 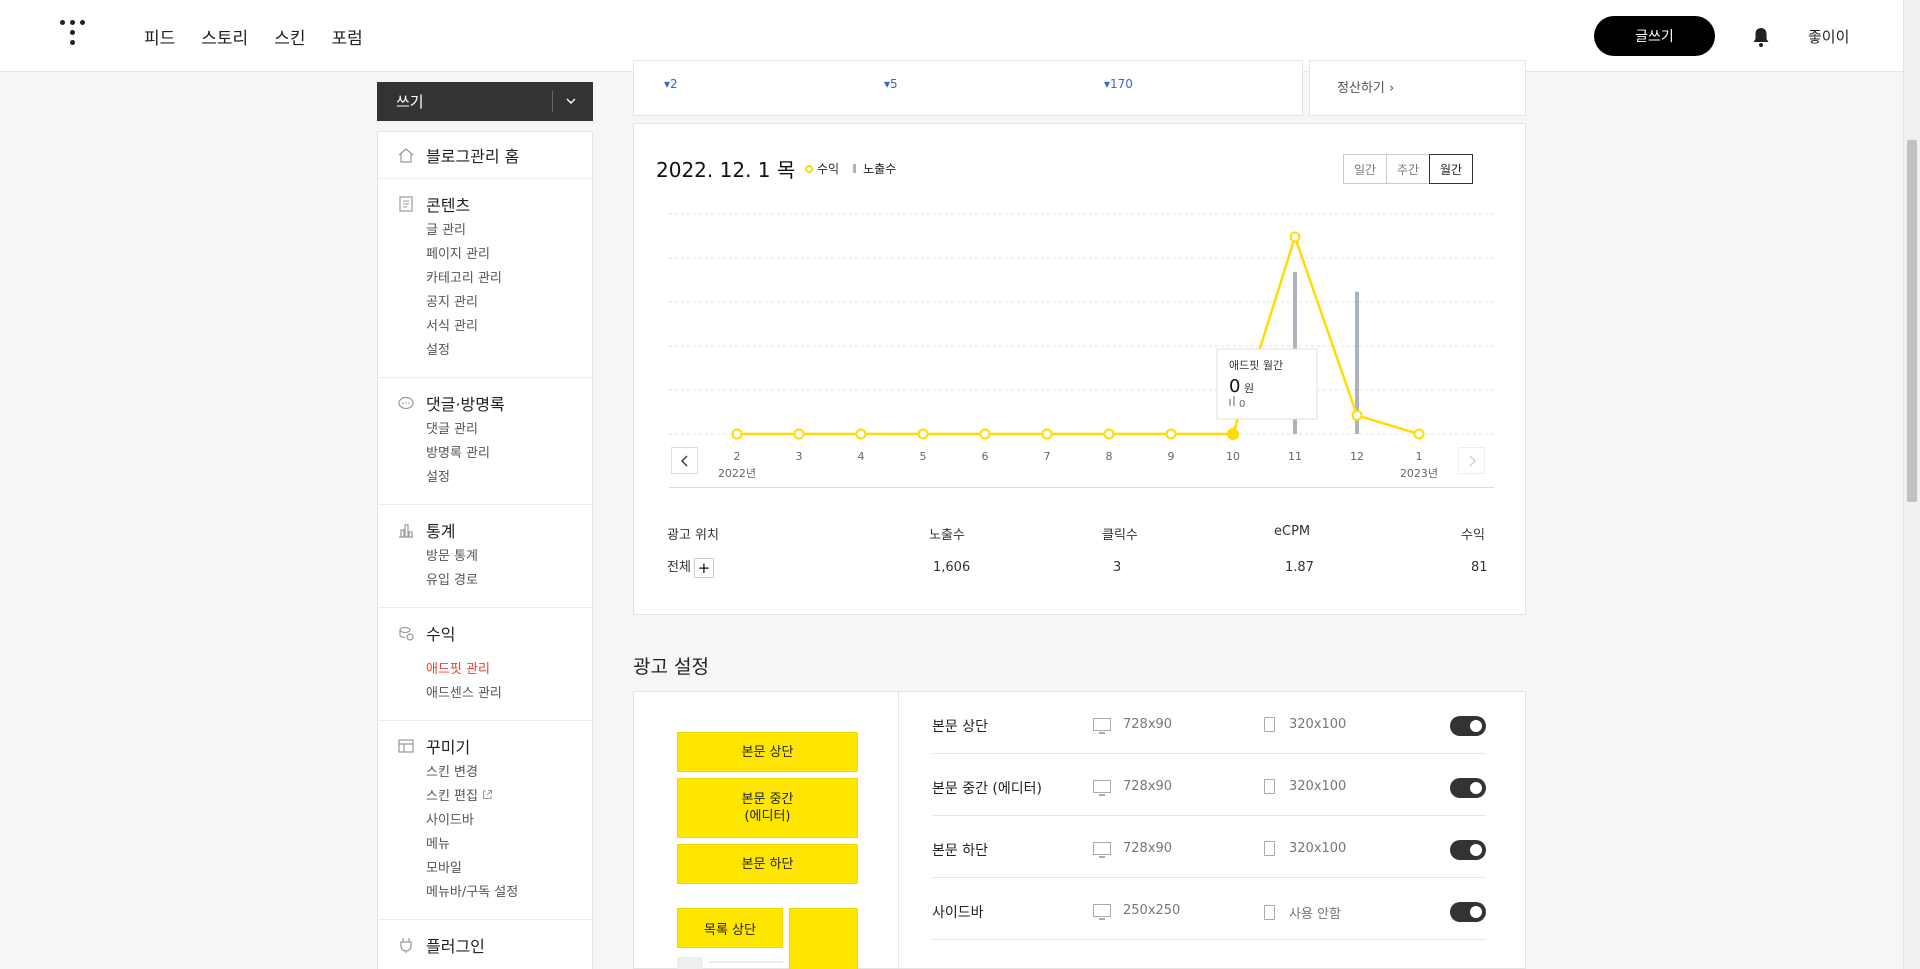 What do you see at coordinates (923, 456) in the screenshot?
I see `x-tick-label: 5` at bounding box center [923, 456].